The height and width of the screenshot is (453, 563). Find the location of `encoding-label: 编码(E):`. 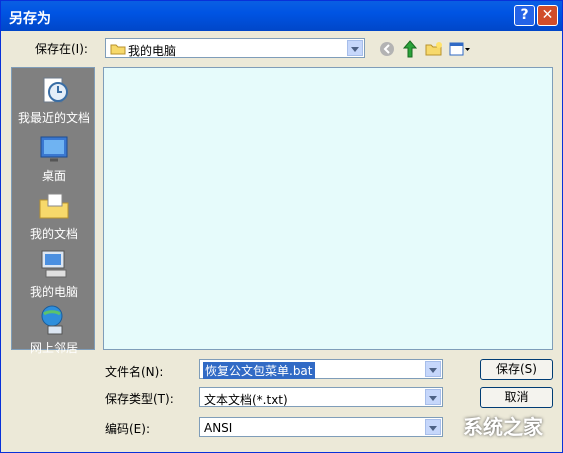

encoding-label: 编码(E): is located at coordinates (127, 429).